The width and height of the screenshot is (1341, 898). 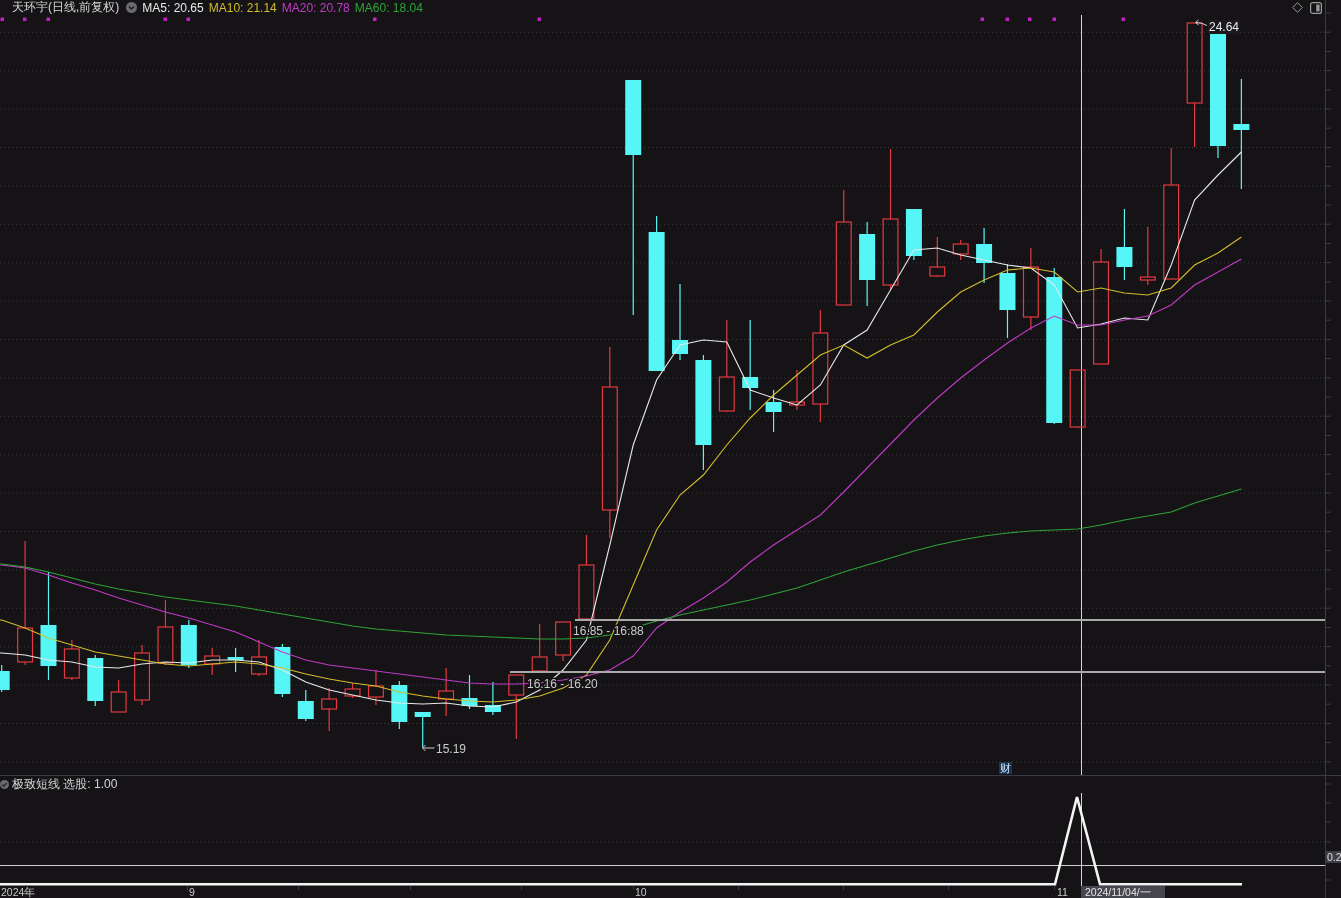 I want to click on date-label: 11, so click(x=1062, y=892).